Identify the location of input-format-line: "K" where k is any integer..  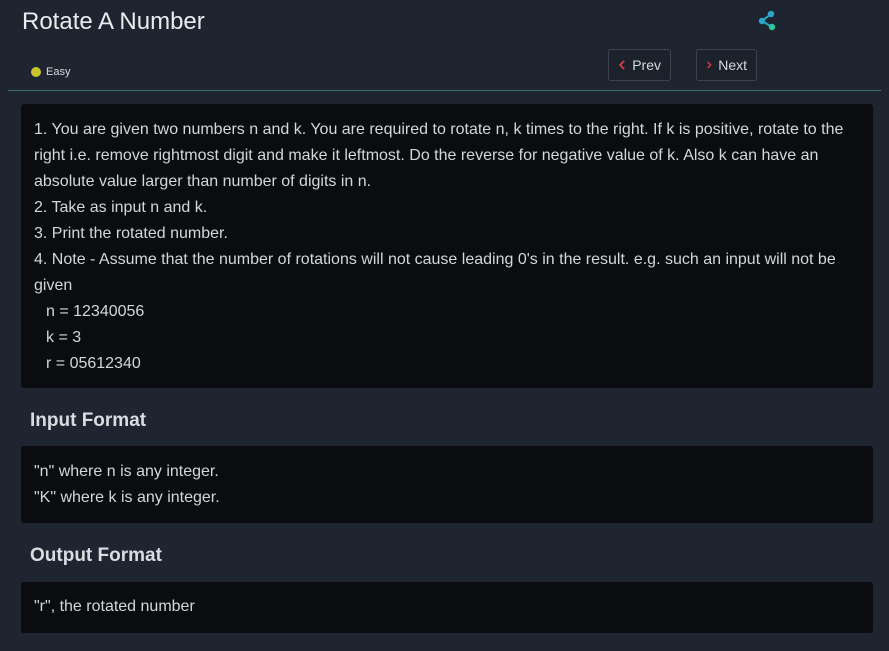
(127, 497).